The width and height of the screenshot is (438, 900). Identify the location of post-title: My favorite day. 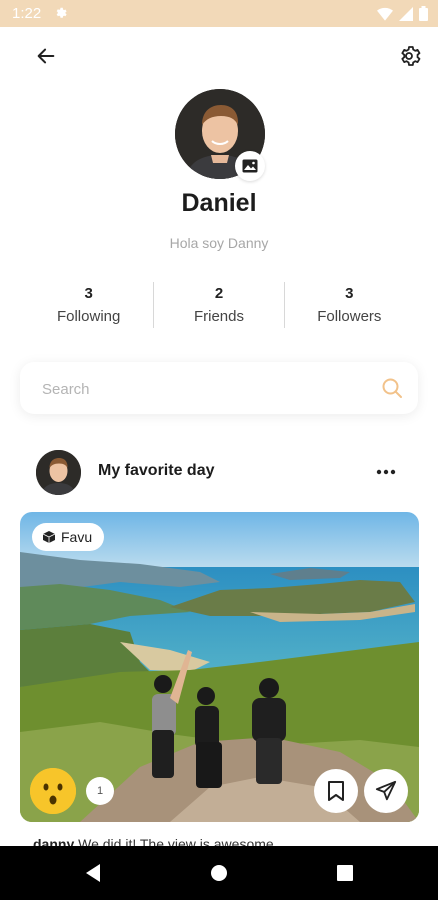
(156, 470).